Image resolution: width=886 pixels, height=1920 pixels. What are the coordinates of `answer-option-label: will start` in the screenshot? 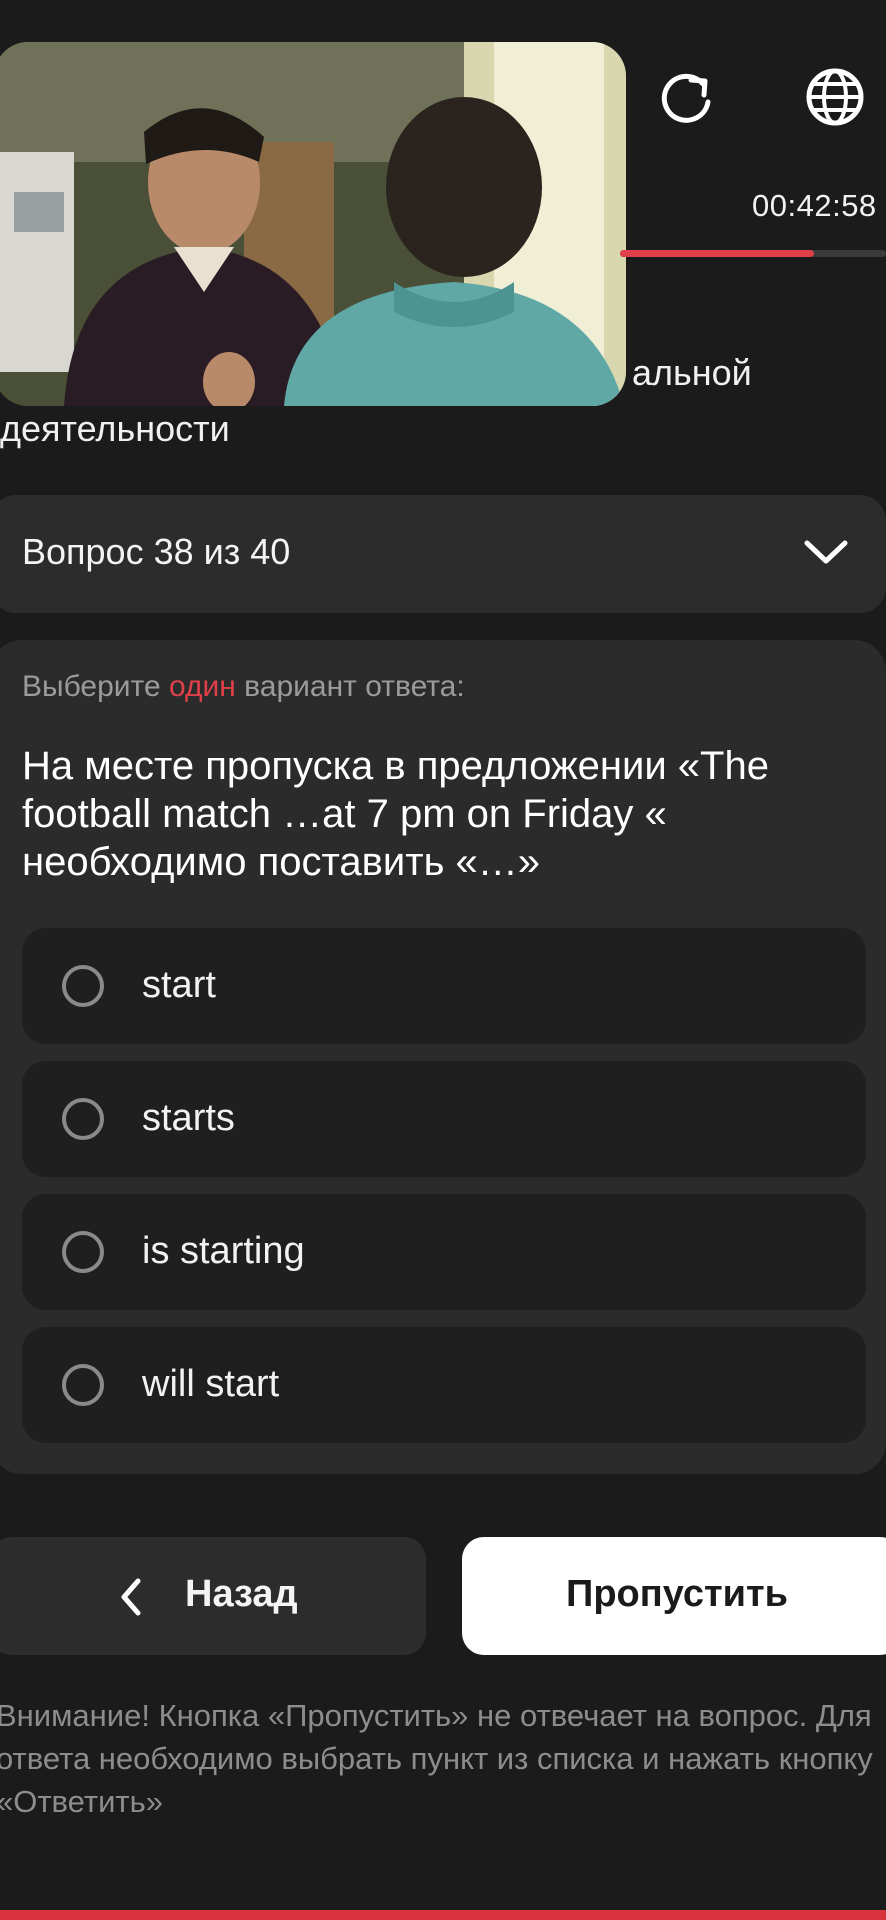 It's located at (211, 1384).